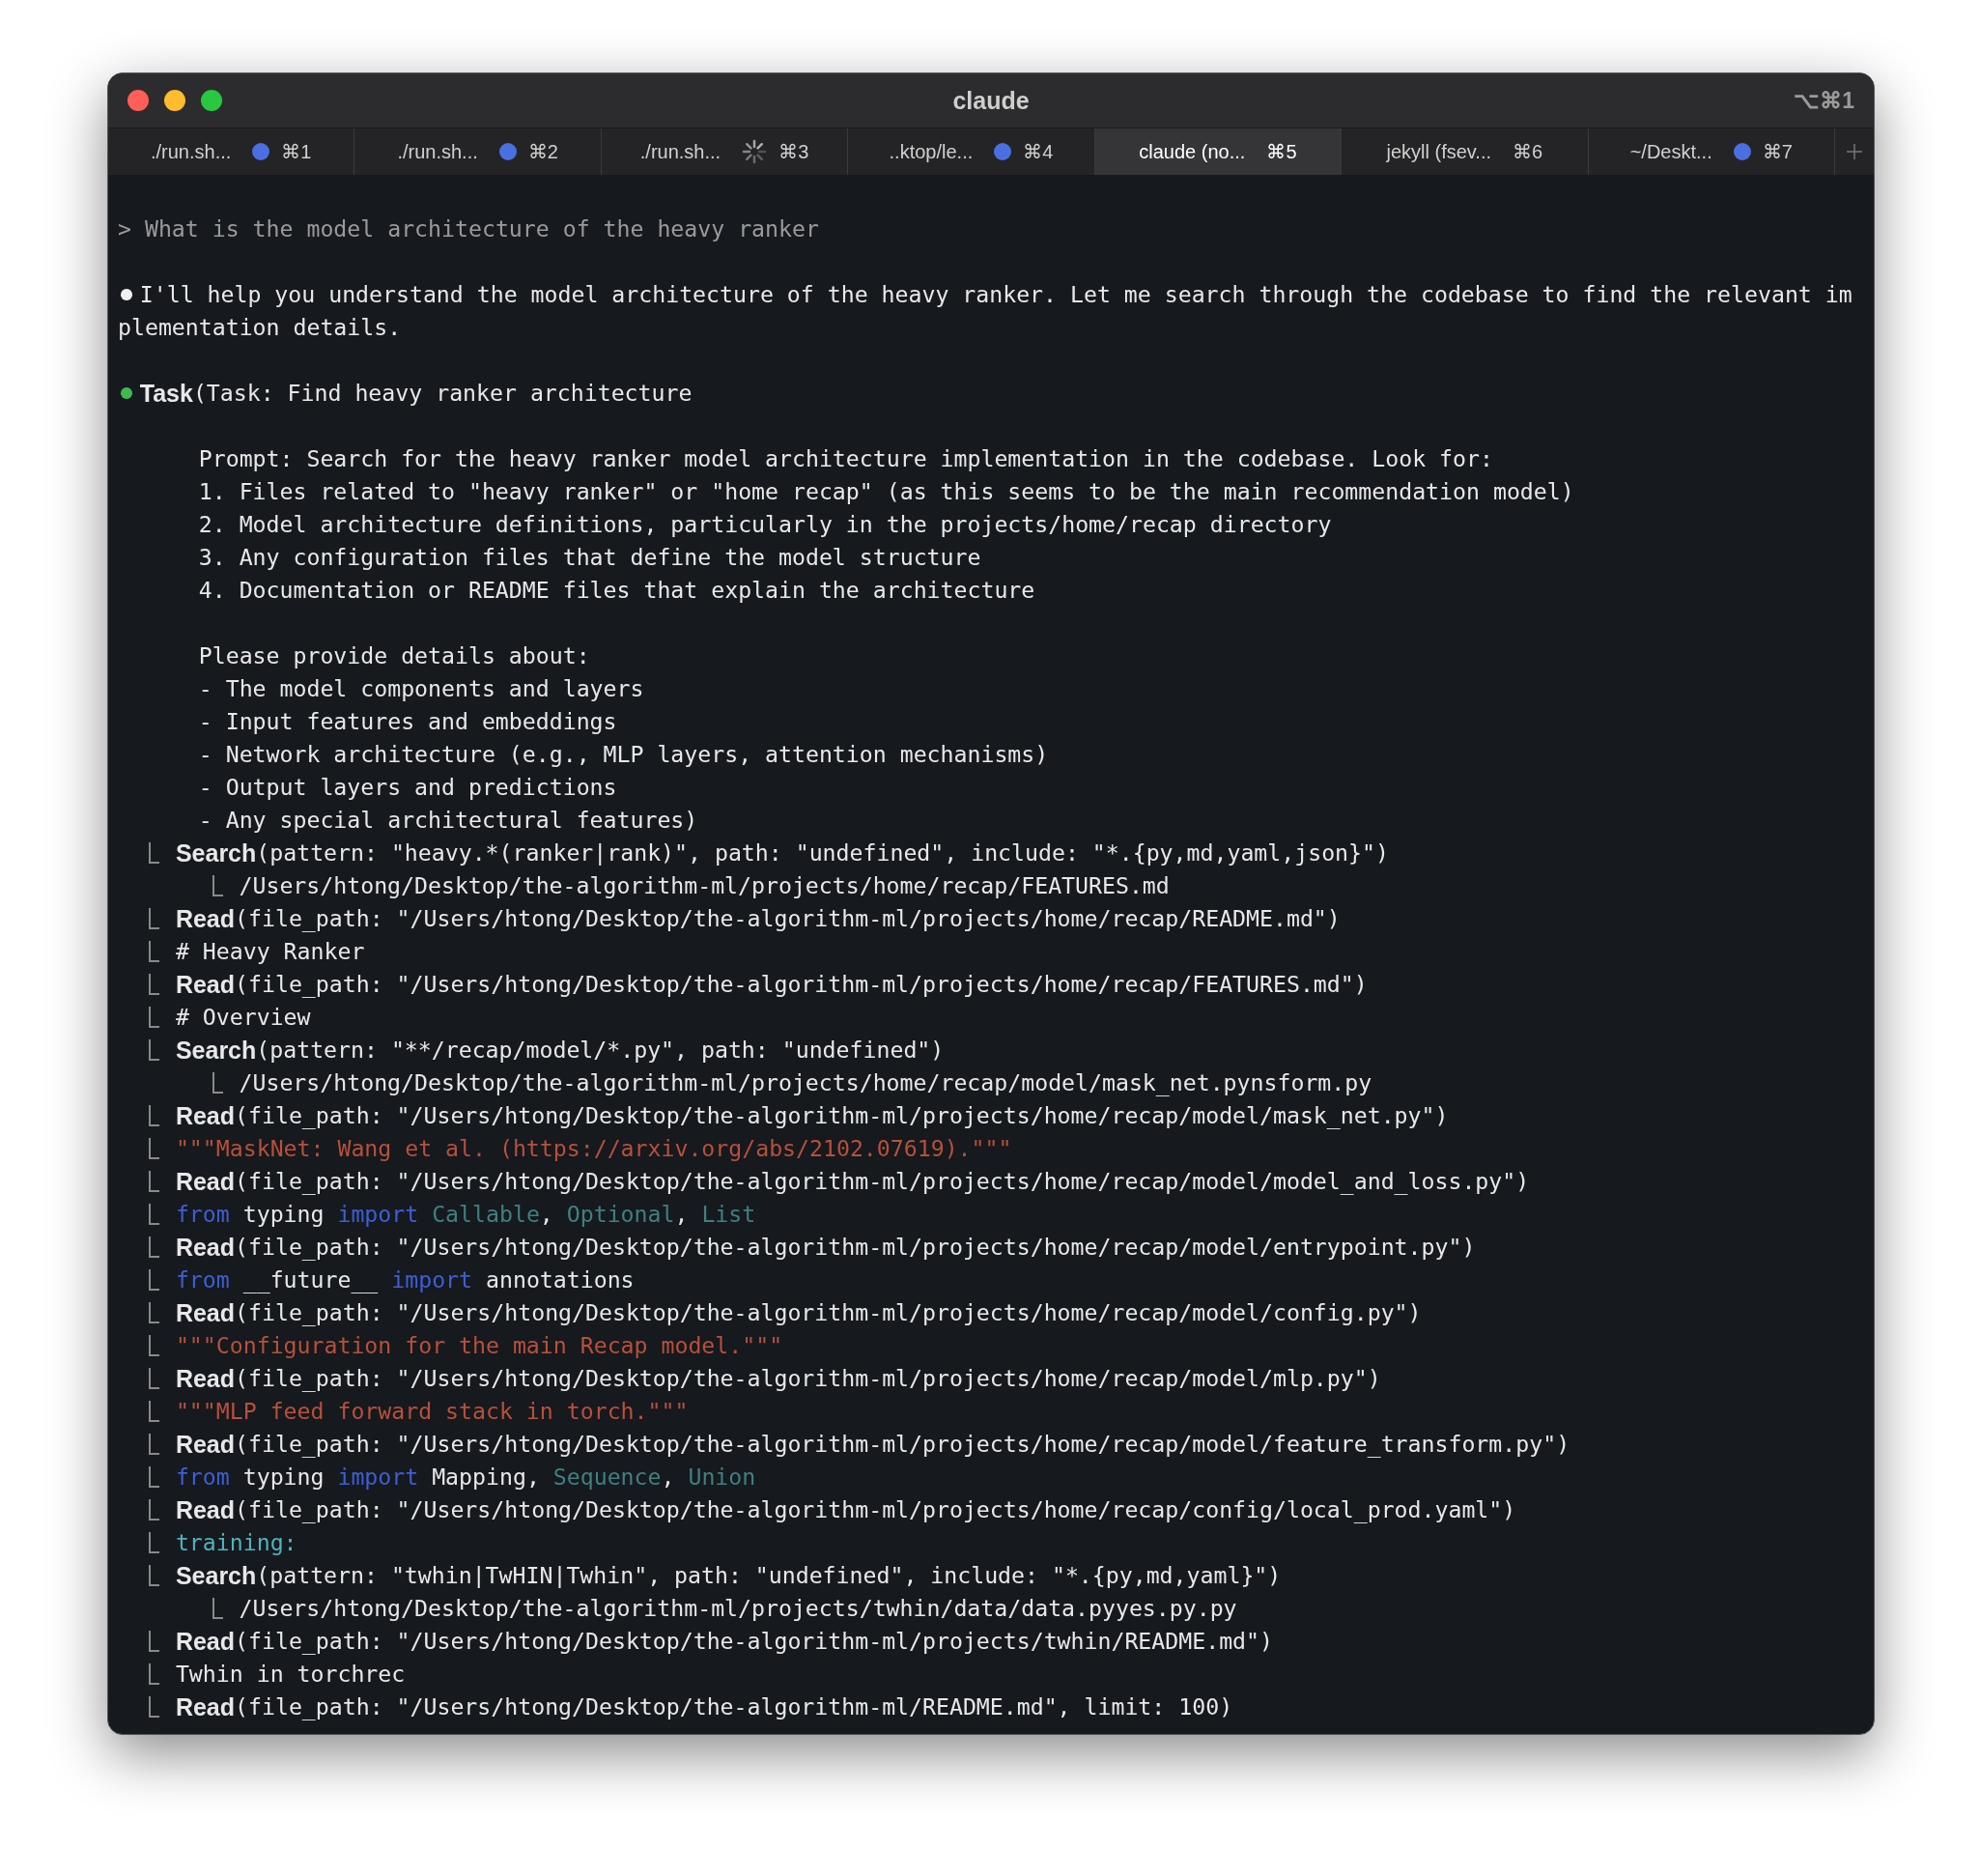 This screenshot has height=1876, width=1980. I want to click on user-prompt: > What is the model architecture of the heavy ranker, so click(468, 228).